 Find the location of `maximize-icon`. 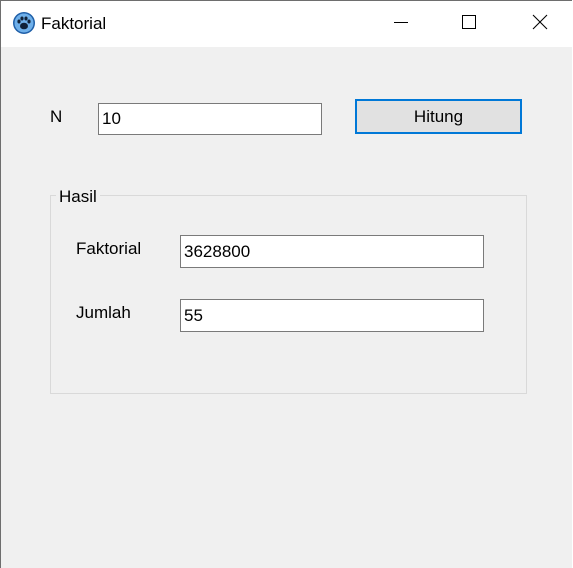

maximize-icon is located at coordinates (469, 24).